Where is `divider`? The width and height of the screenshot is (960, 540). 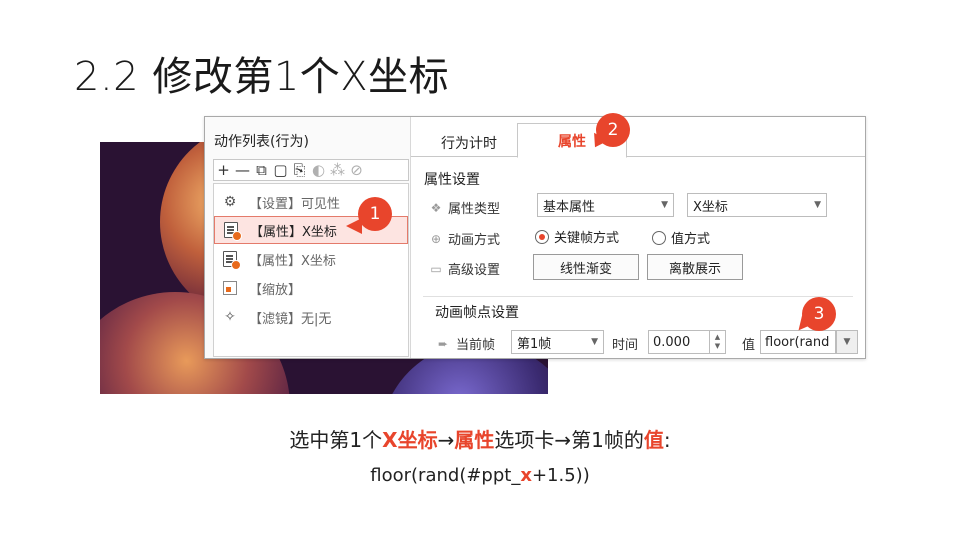 divider is located at coordinates (638, 296).